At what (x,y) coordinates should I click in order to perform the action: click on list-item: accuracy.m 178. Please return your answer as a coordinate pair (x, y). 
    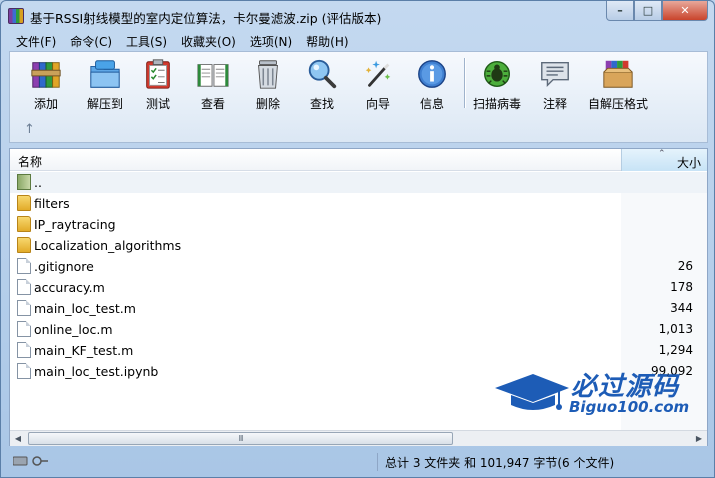
    Looking at the image, I should click on (358, 287).